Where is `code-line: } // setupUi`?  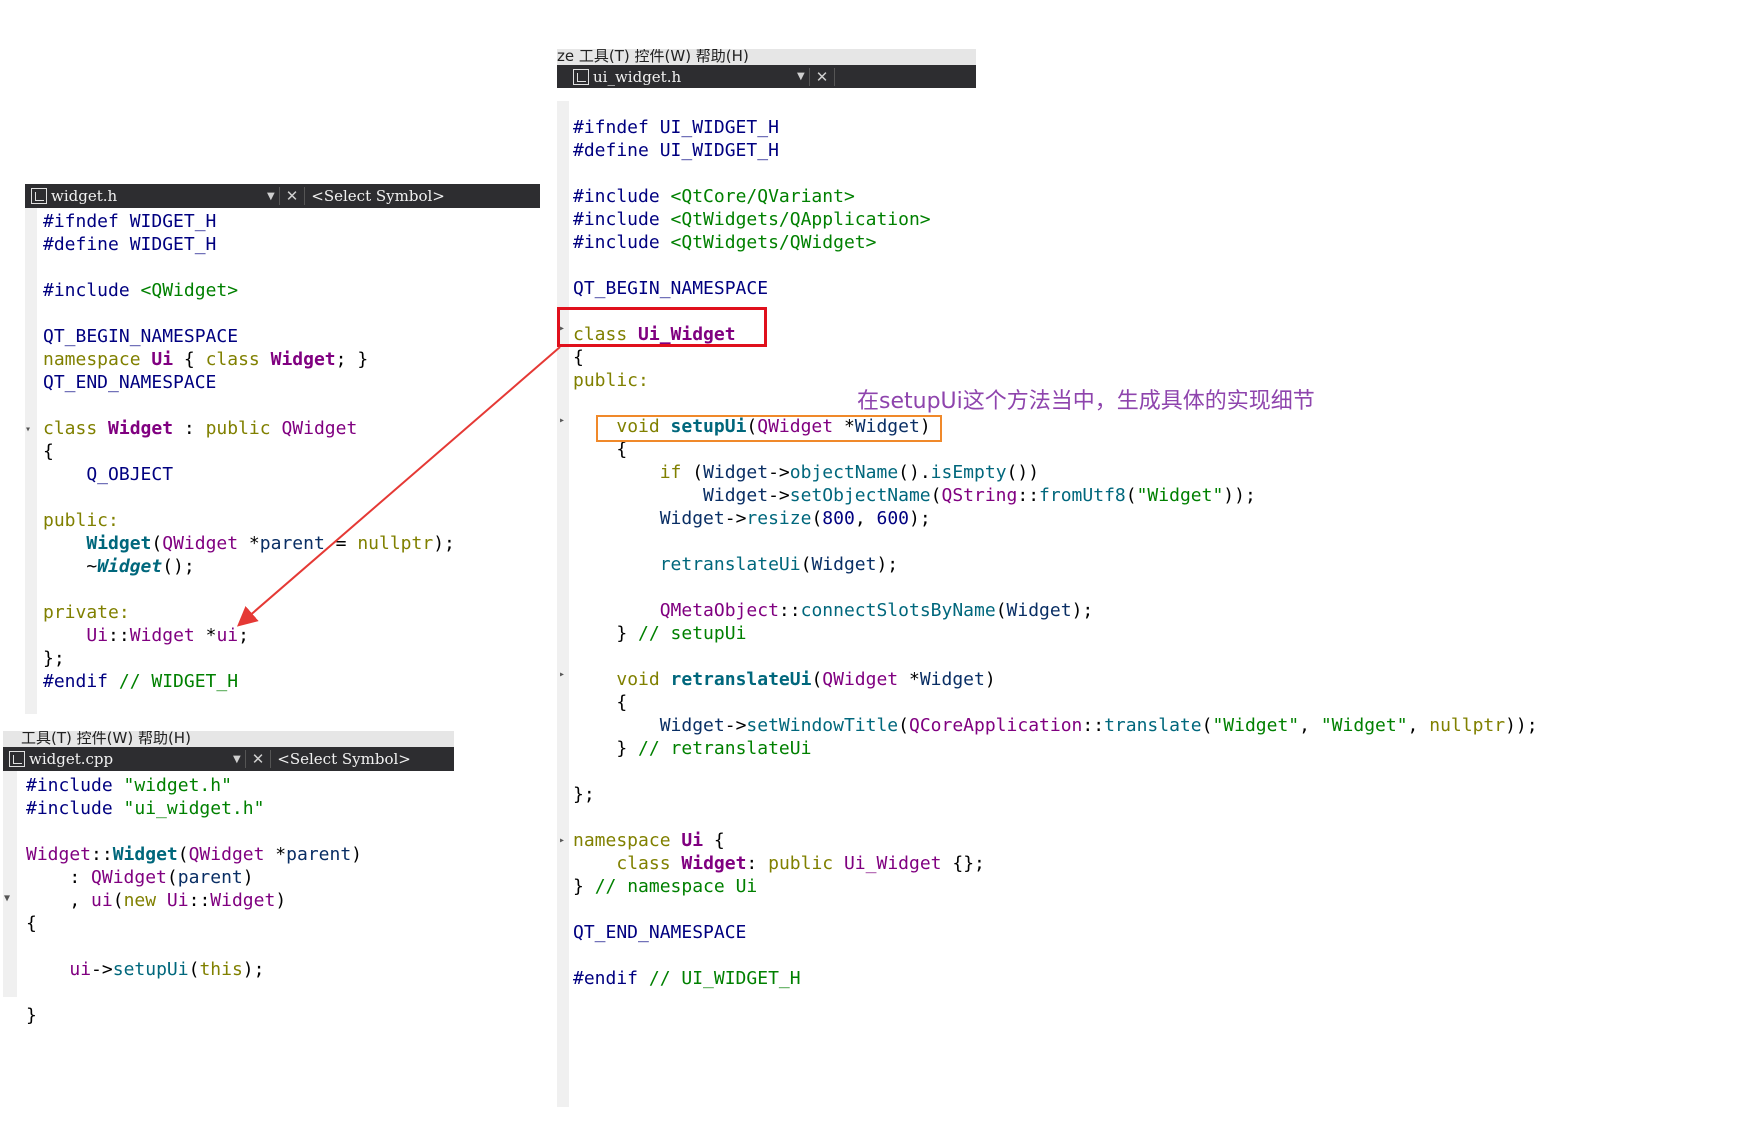 code-line: } // setupUi is located at coordinates (1055, 633).